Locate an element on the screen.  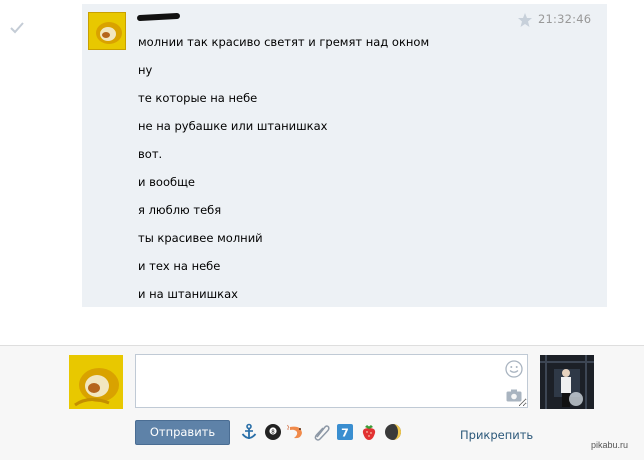
star-icon is located at coordinates (525, 20).